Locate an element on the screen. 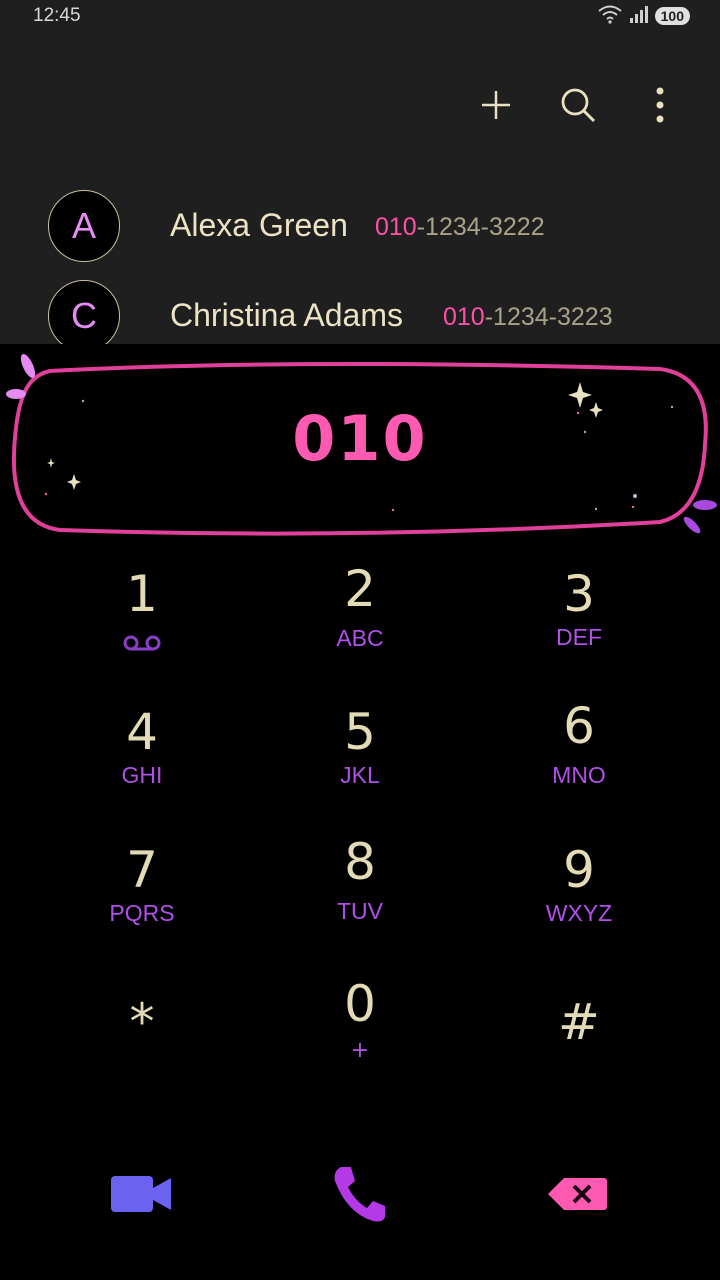 The image size is (720, 1280). key-digit: 6 is located at coordinates (579, 726).